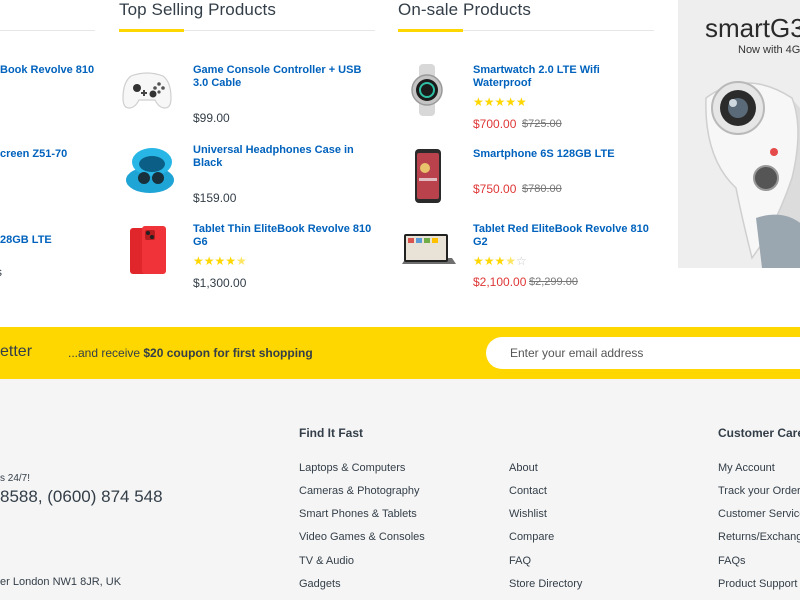  I want to click on footer-link-product-support: Product Support, so click(758, 584).